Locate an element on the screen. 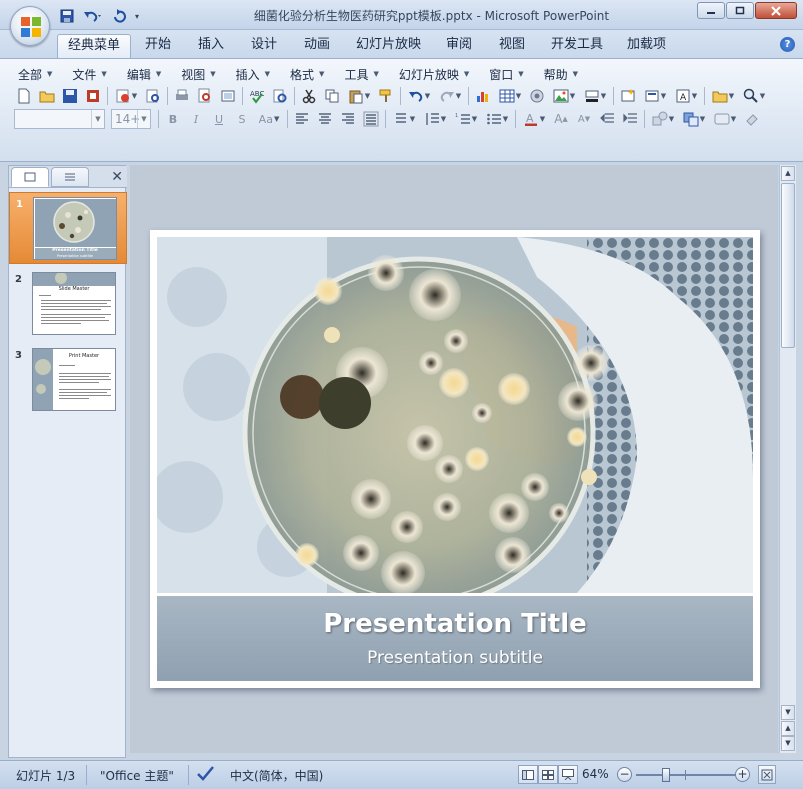  scroll-down-arrow-icon: ▼ is located at coordinates (788, 712).